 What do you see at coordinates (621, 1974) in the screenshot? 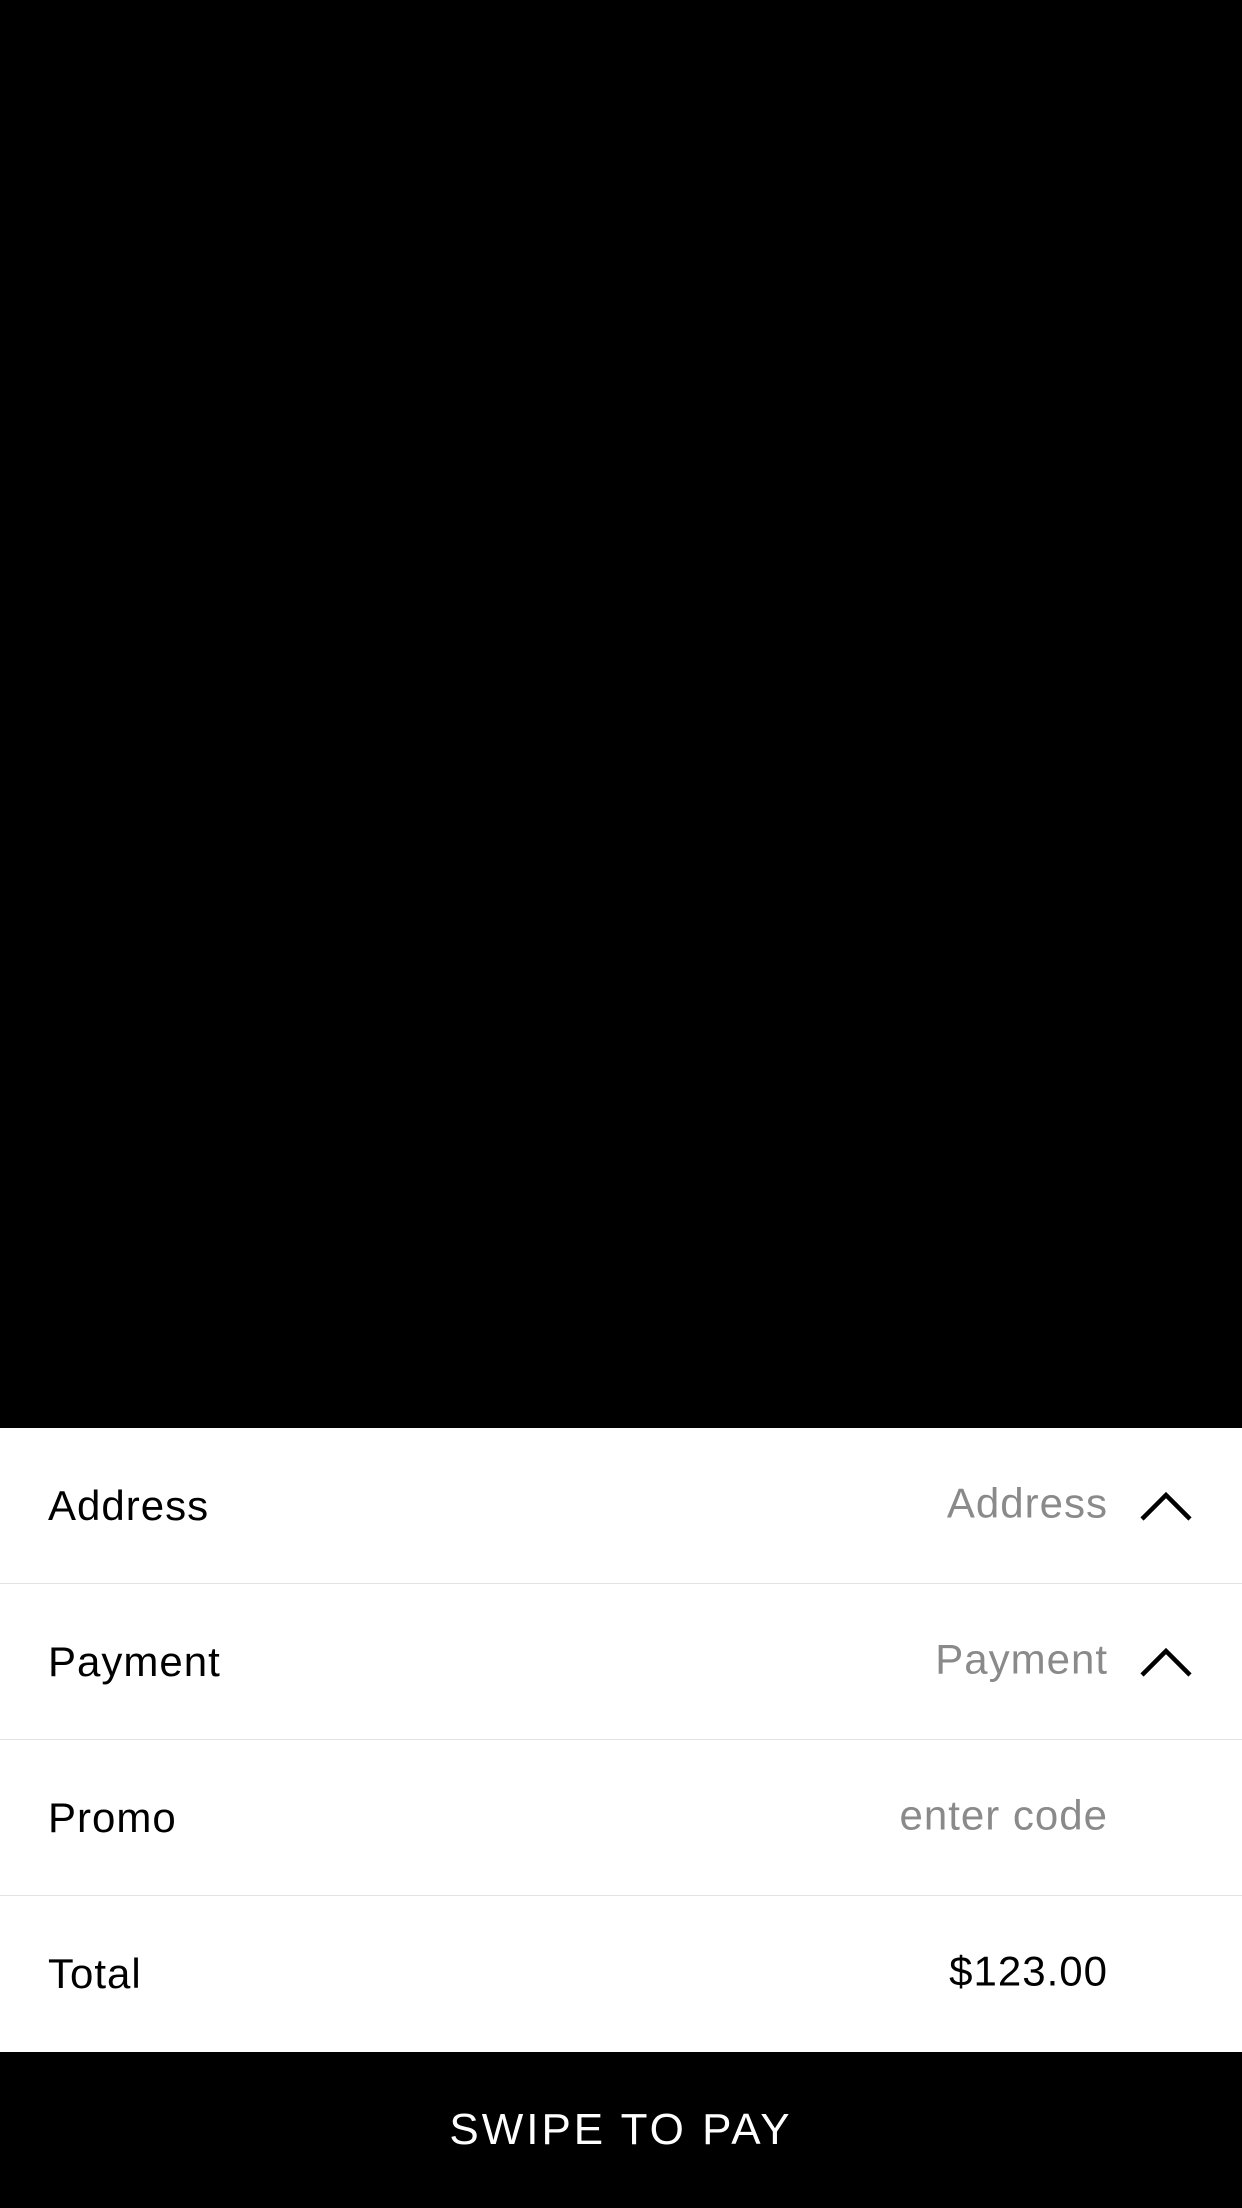
I see `total-row: Total $123.00` at bounding box center [621, 1974].